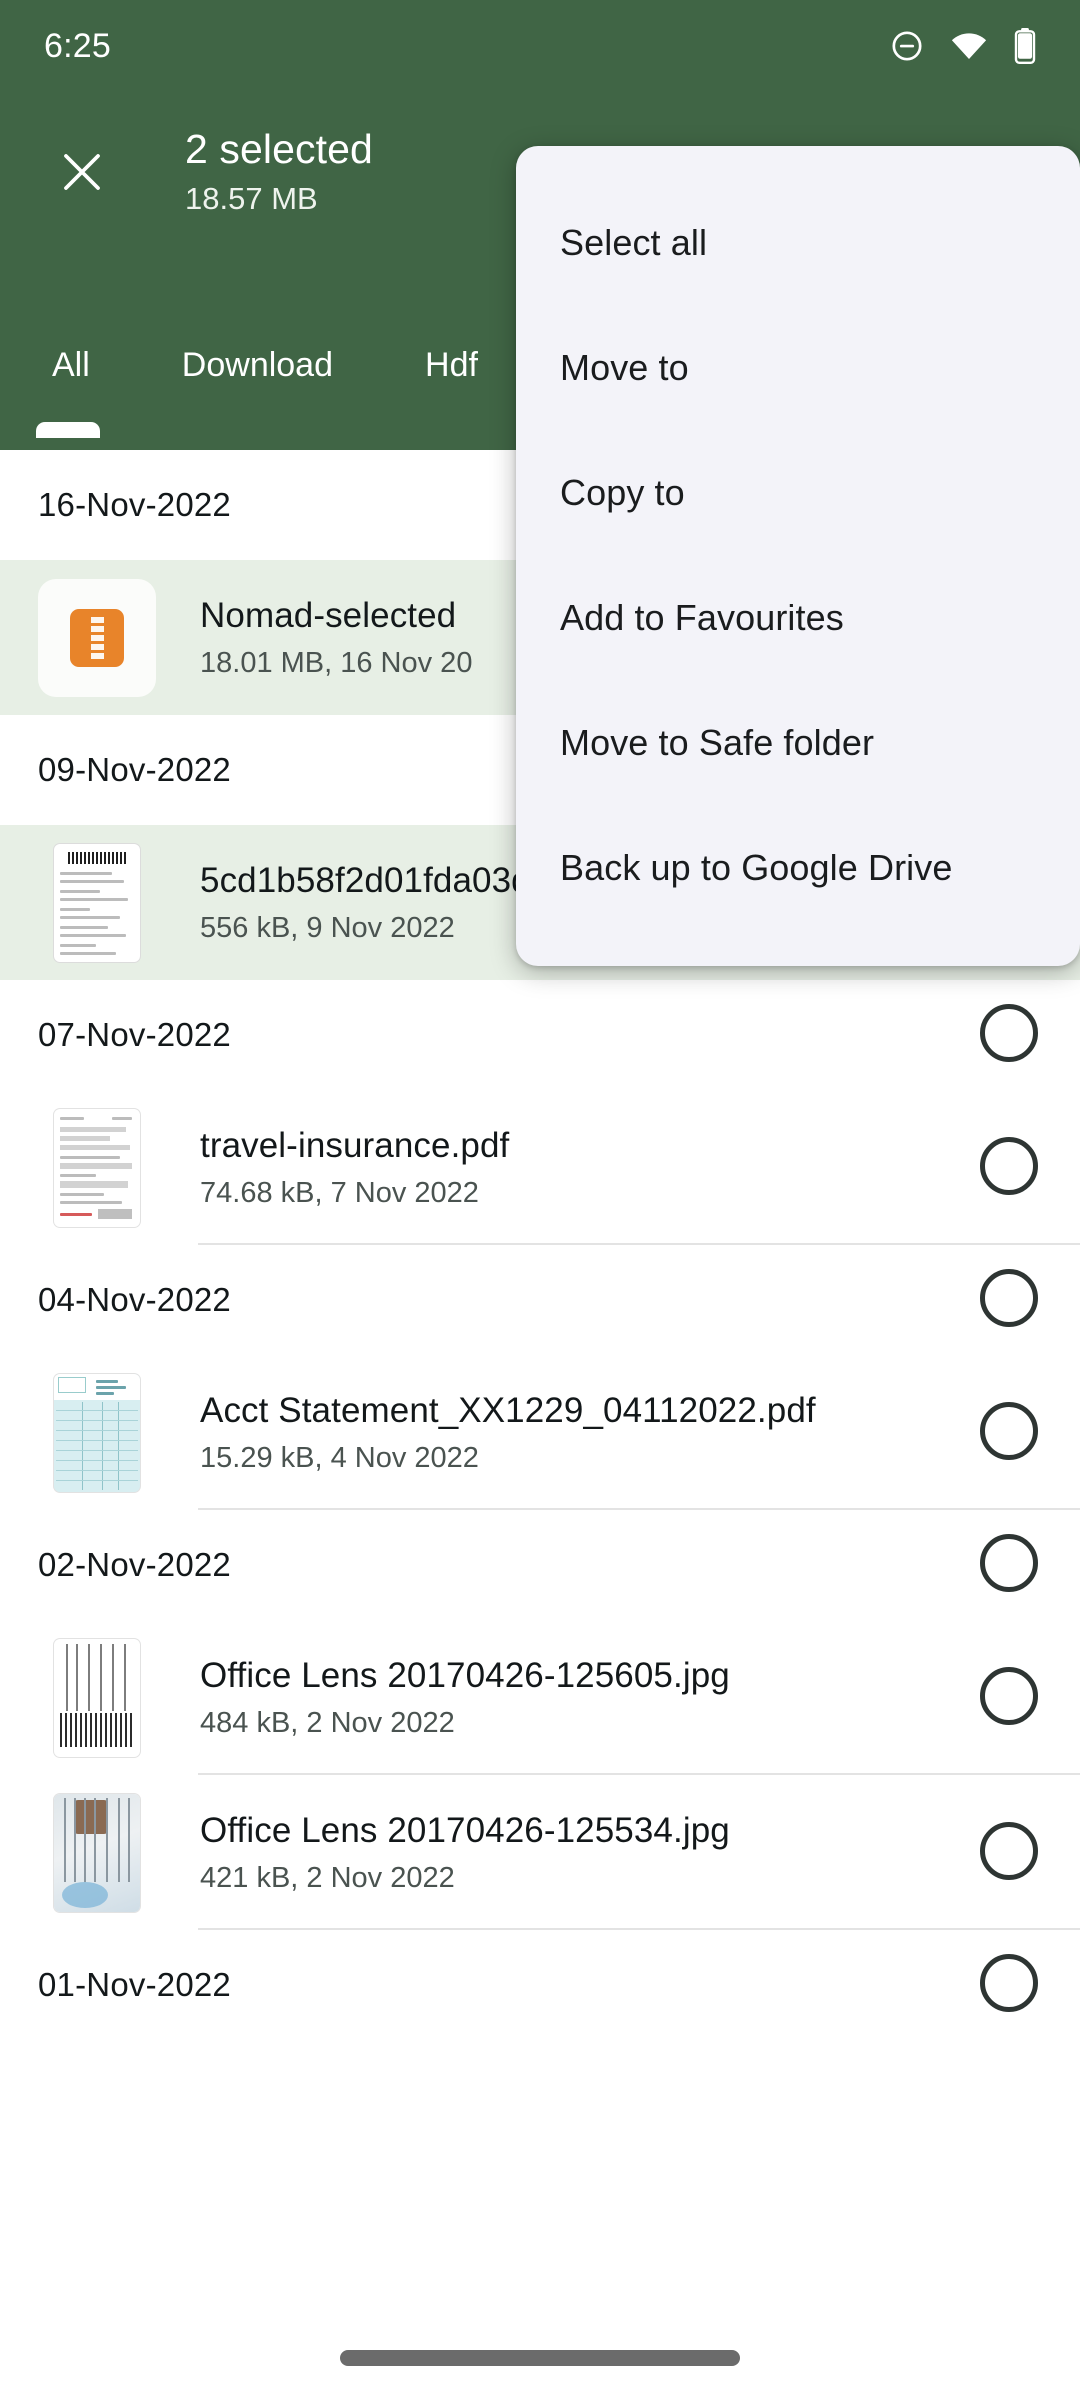  Describe the element at coordinates (798, 242) in the screenshot. I see `menu-item-select-all: Select all` at that location.